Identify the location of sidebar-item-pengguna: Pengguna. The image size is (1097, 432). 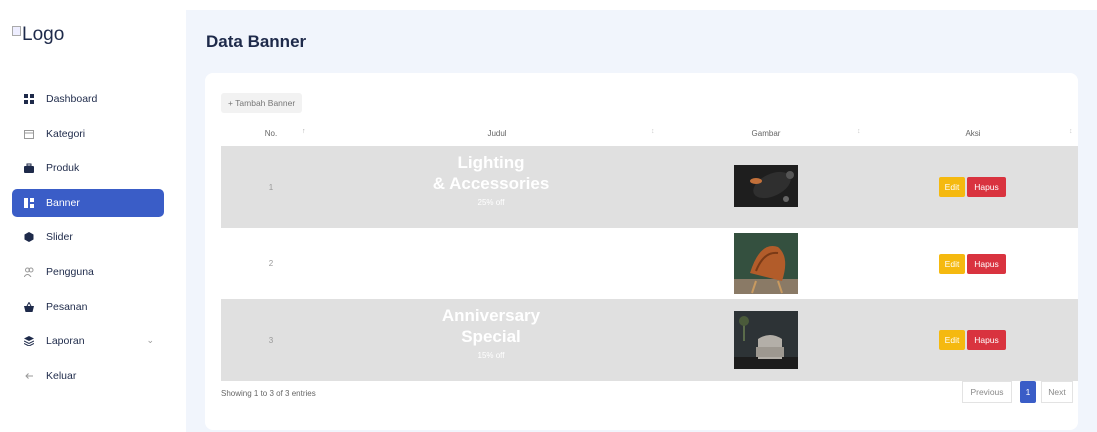
(88, 272).